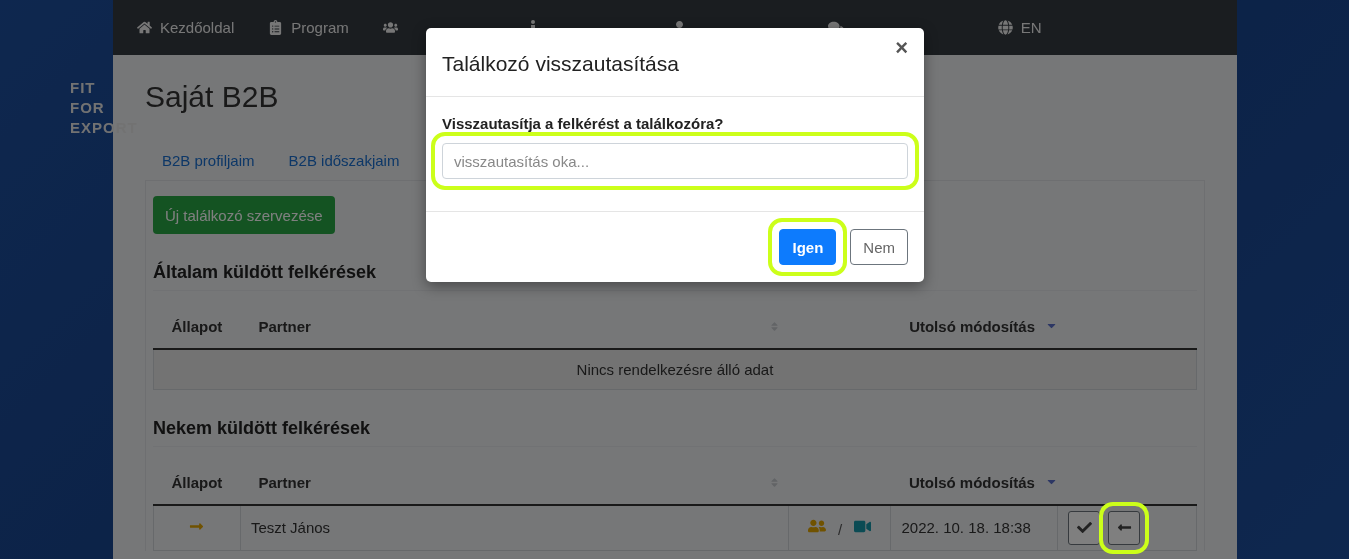  I want to click on new-meeting-button: Új találkozó szervezése, so click(244, 215).